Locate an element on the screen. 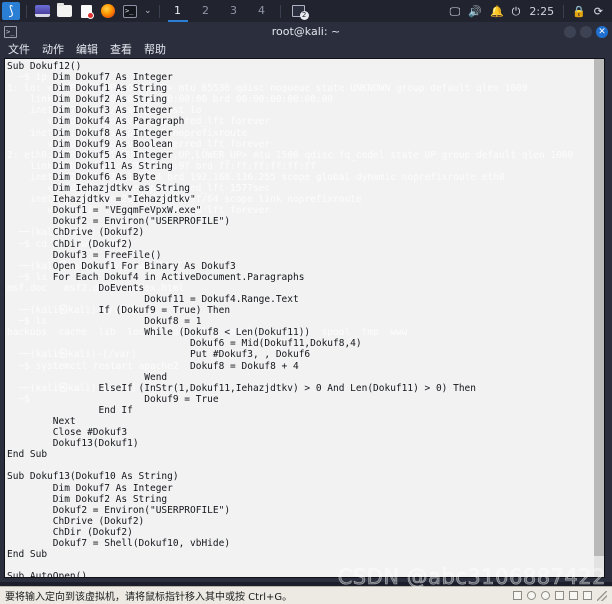 The width and height of the screenshot is (612, 604). workspace-2: 2 is located at coordinates (206, 11).